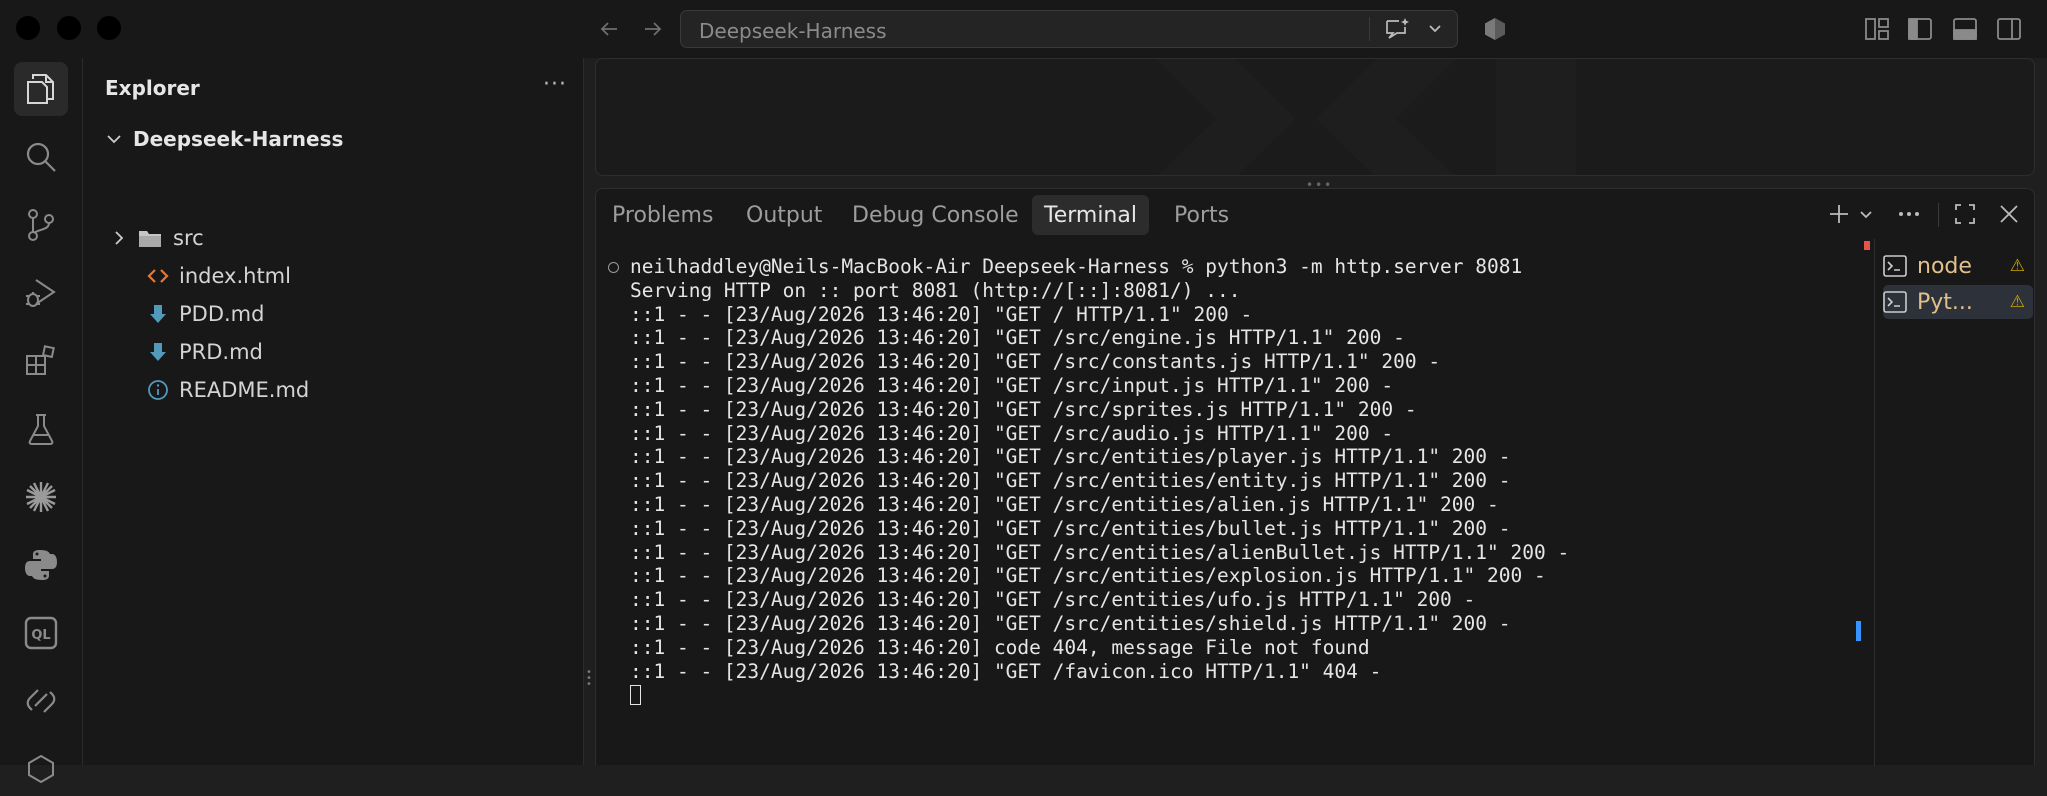 The width and height of the screenshot is (2047, 796). Describe the element at coordinates (28, 28) in the screenshot. I see `close-window-button` at that location.